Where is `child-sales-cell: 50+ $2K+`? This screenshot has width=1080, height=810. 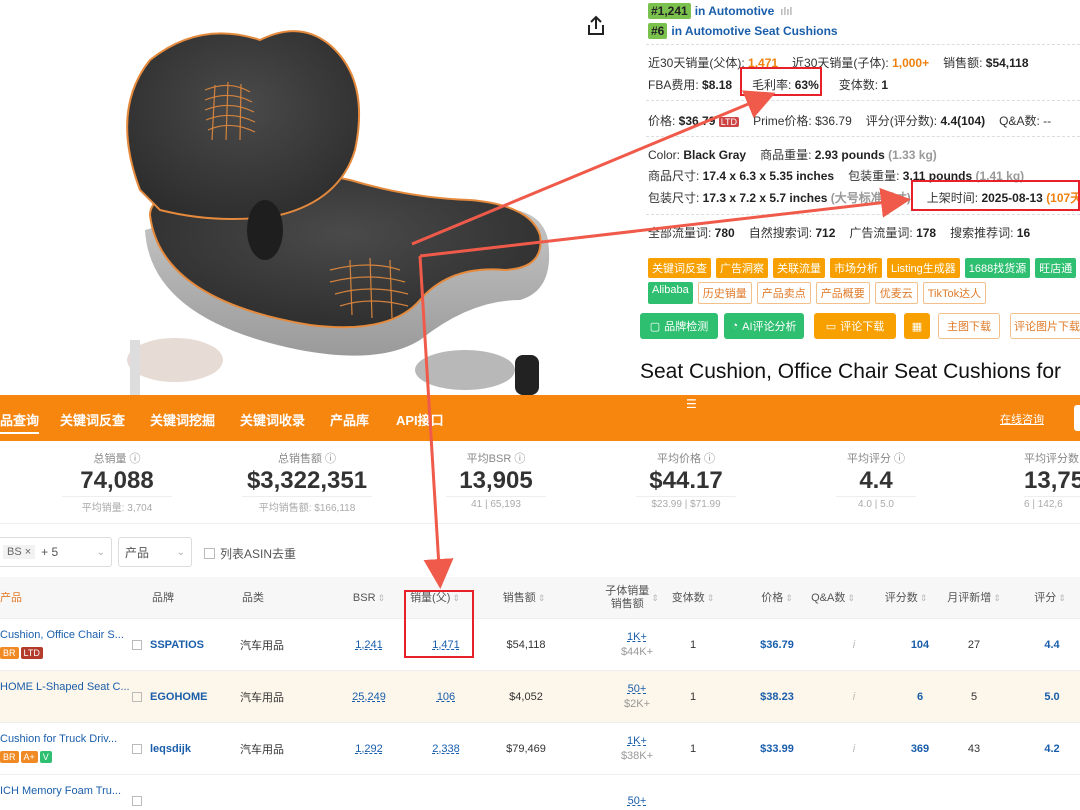
child-sales-cell: 50+ $2K+ is located at coordinates (637, 697).